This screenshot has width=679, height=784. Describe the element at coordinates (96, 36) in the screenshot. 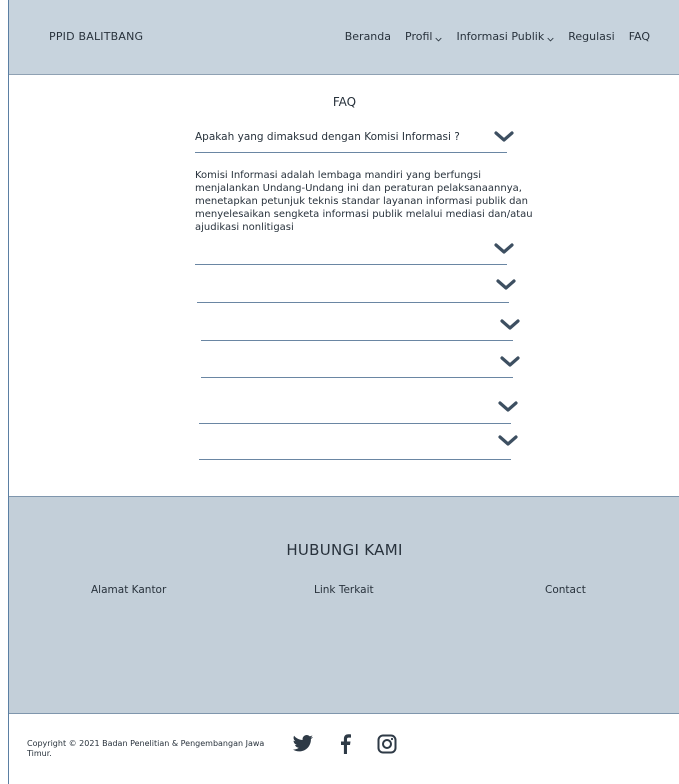

I see `brand-logo-text: PPID BALITBANG` at that location.